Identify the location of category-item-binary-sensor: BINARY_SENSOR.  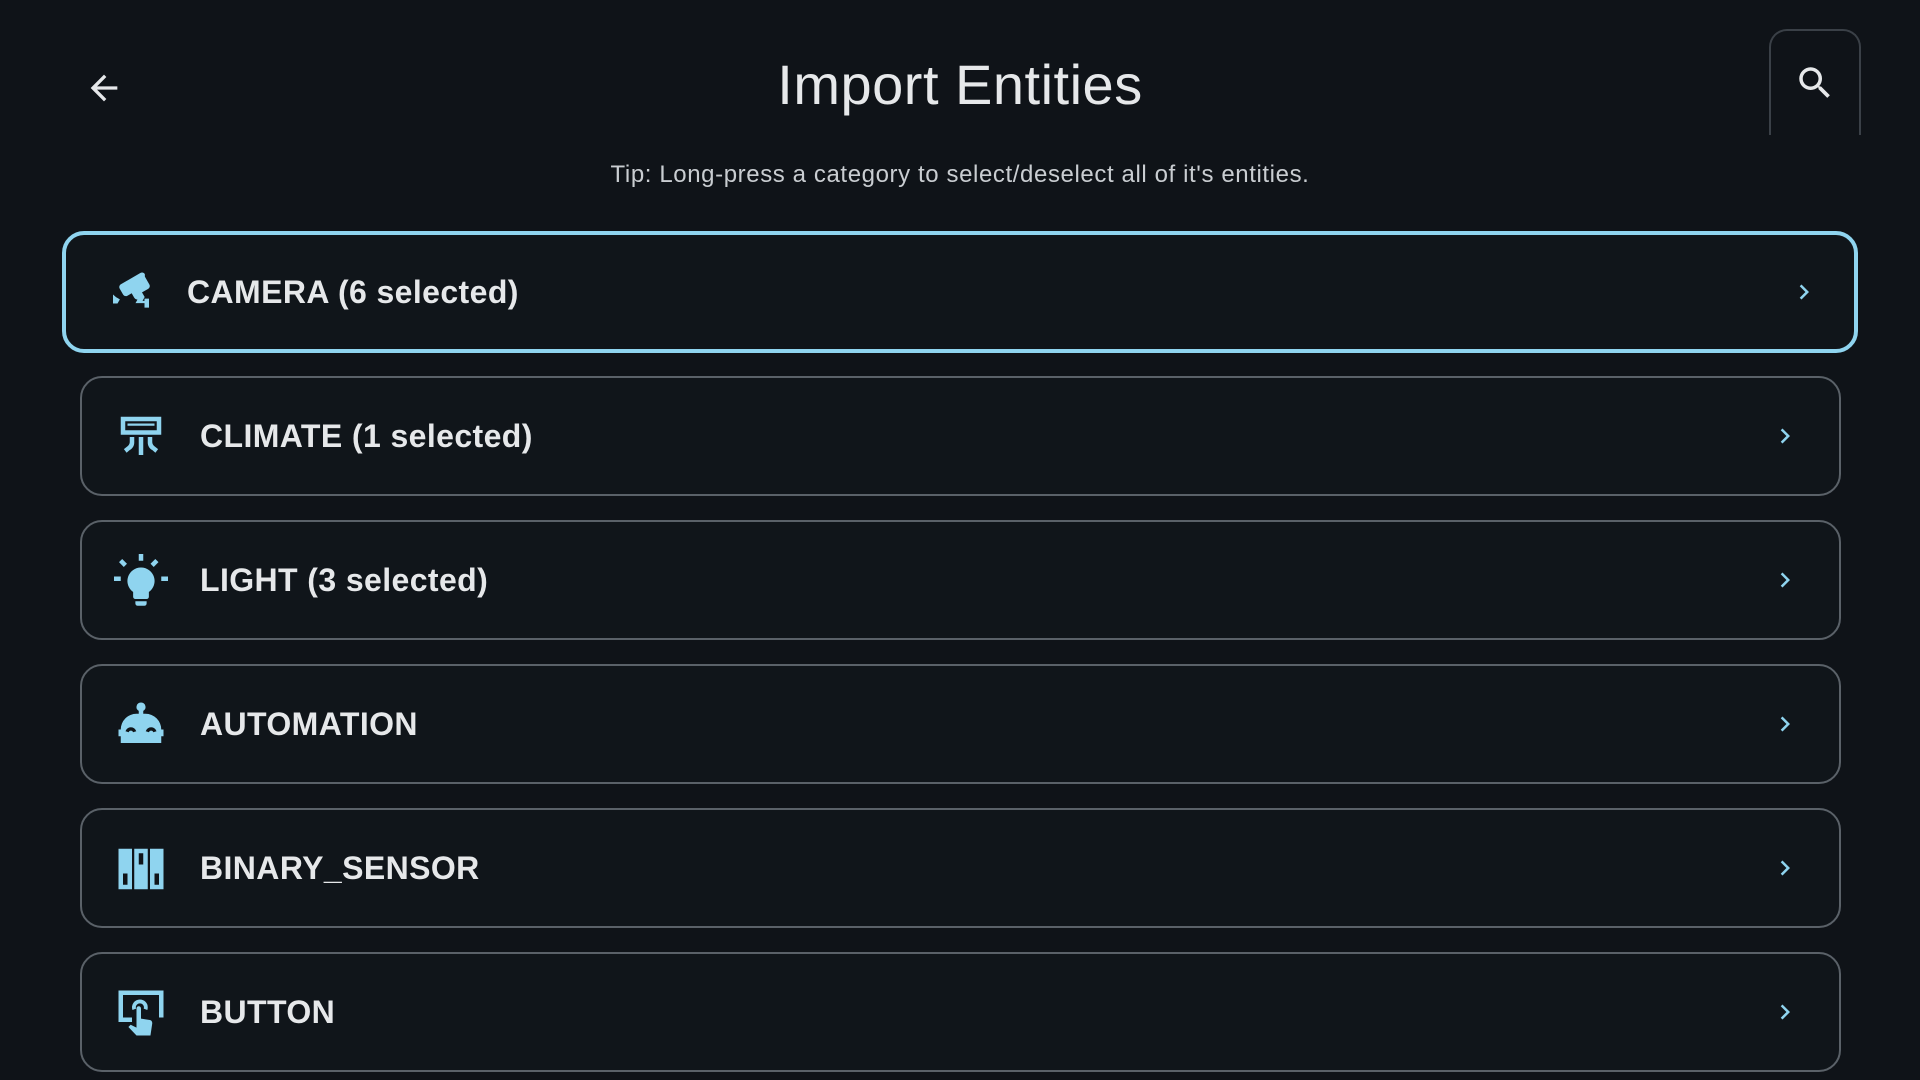
(960, 868).